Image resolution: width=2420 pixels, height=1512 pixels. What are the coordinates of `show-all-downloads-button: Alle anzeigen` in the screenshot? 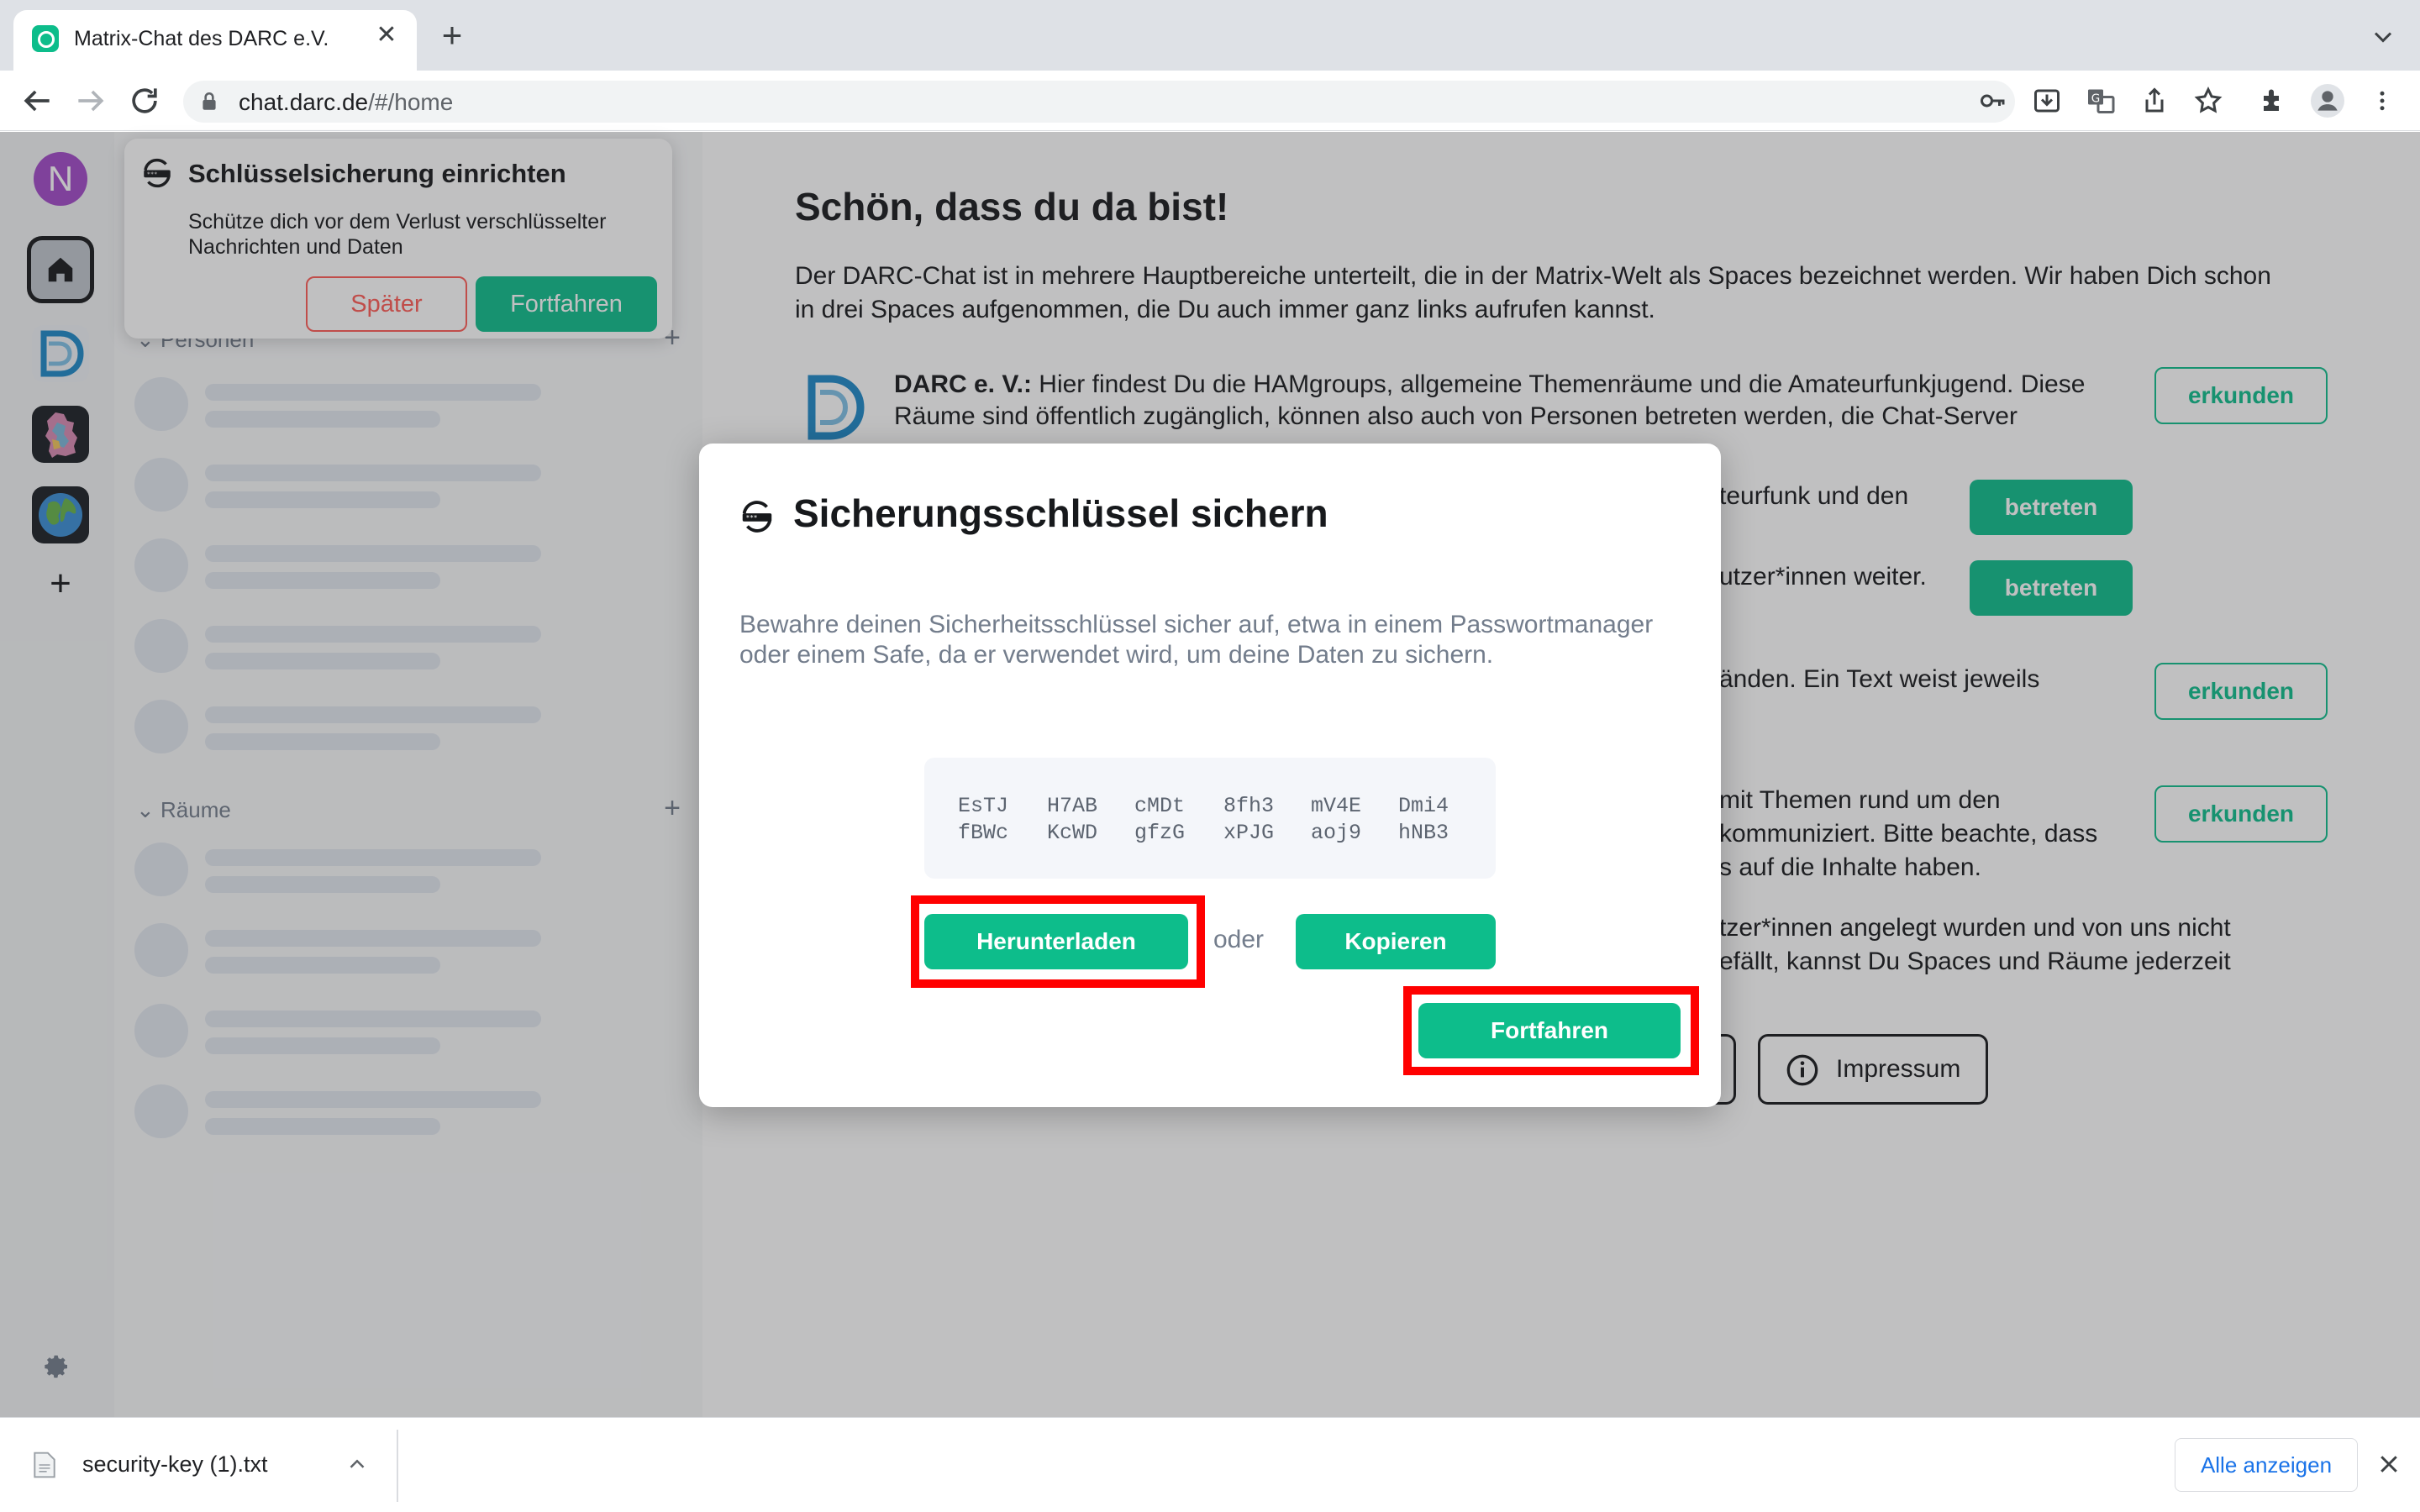 It's located at (2267, 1465).